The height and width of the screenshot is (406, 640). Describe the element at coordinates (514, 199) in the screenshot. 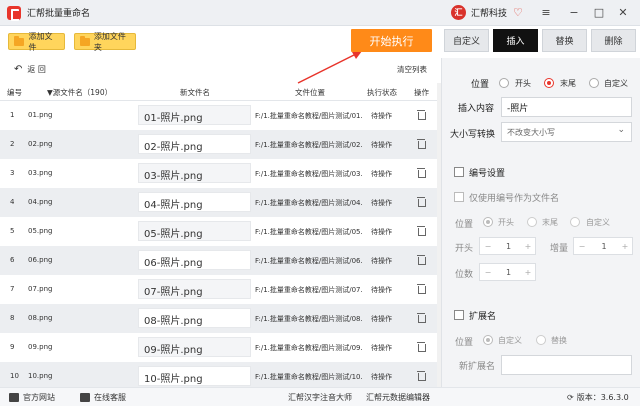

I see `only-number-label: 仅使用编号作为文件名` at that location.